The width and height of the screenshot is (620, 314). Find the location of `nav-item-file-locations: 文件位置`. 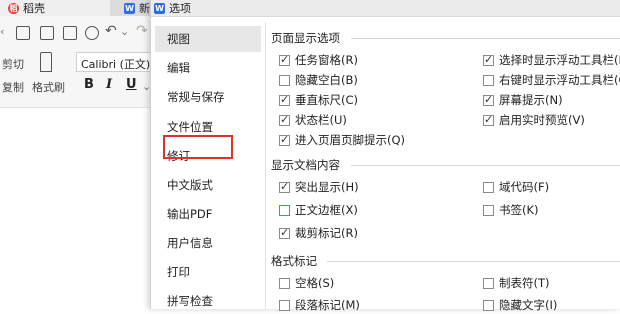

nav-item-file-locations: 文件位置 is located at coordinates (208, 127).